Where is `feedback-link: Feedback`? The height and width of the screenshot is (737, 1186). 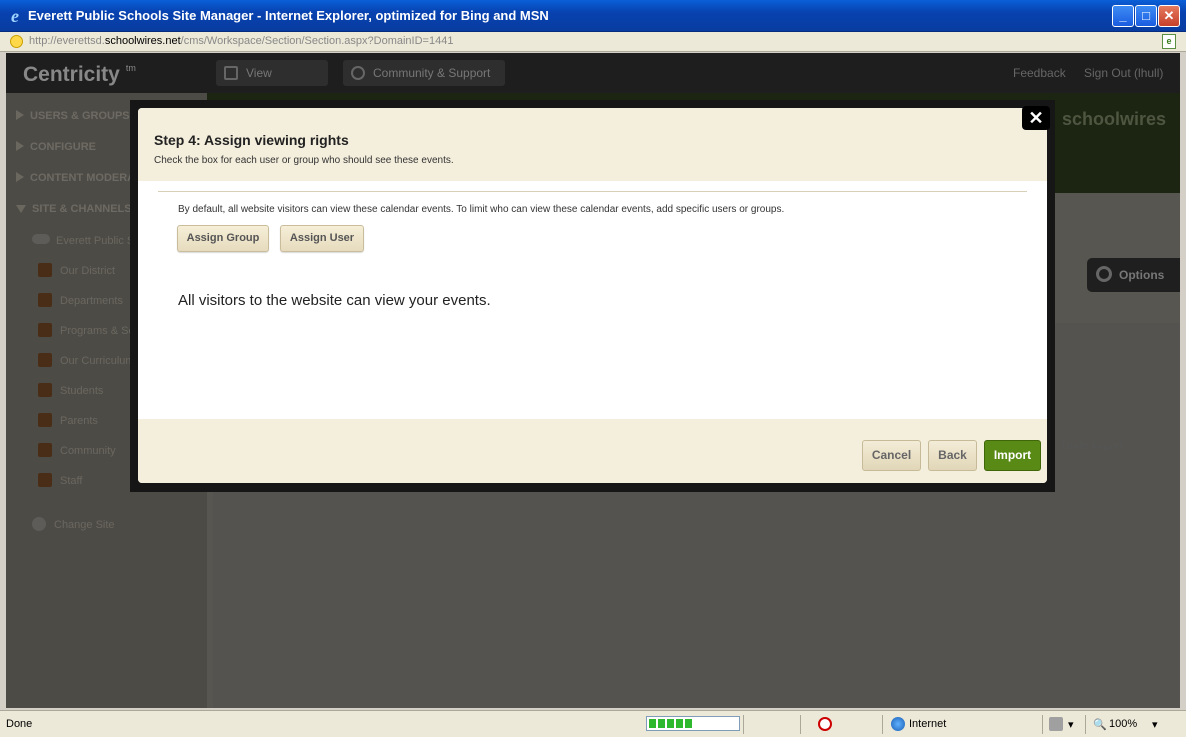
feedback-link: Feedback is located at coordinates (1039, 73).